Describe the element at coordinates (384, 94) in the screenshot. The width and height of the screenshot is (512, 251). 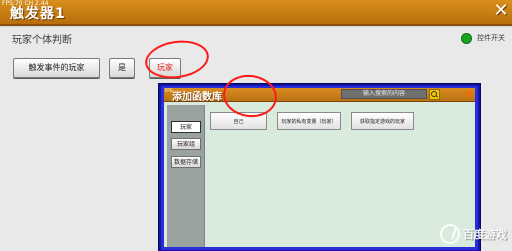
I see `search-input: 输入搜索的内容` at that location.